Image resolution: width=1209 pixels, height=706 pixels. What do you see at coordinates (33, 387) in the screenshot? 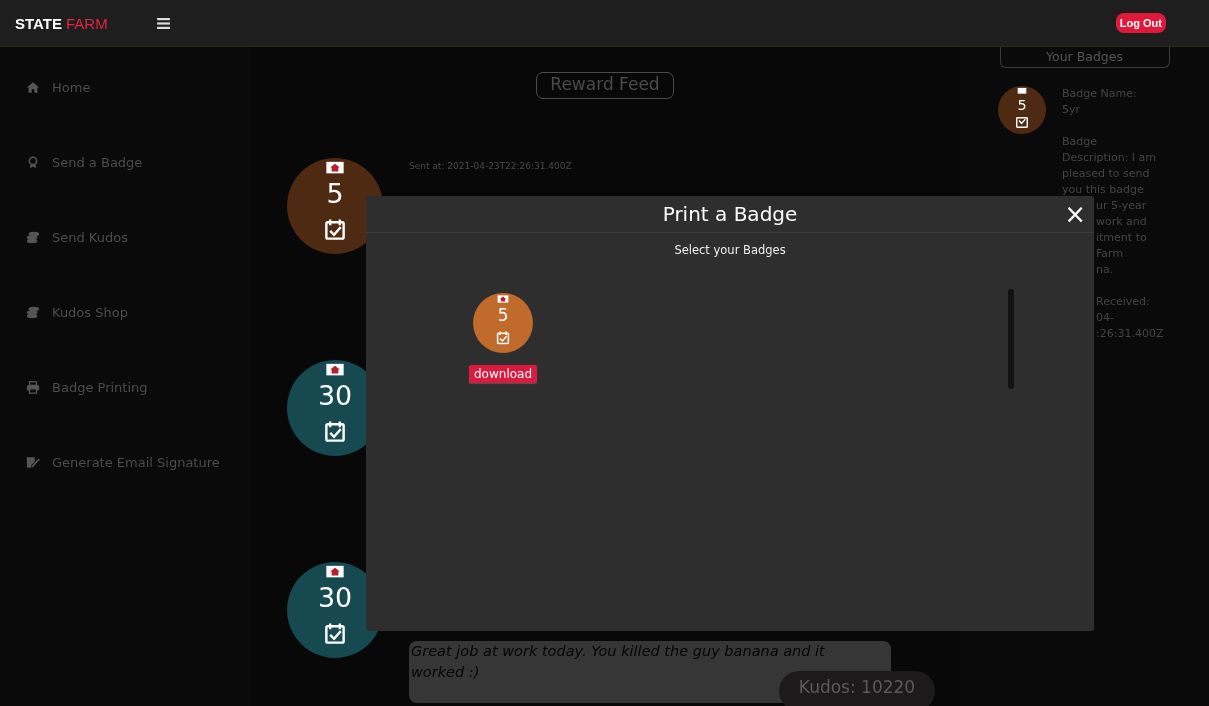
I see `printer-icon` at bounding box center [33, 387].